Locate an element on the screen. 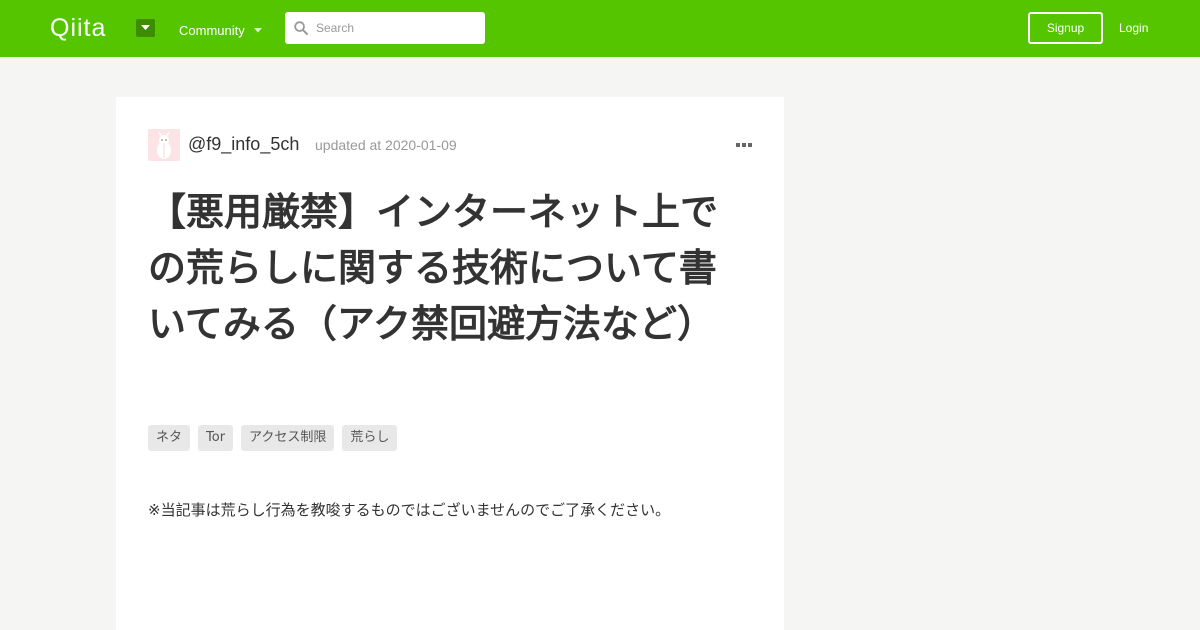 This screenshot has width=1200, height=630. login-link: Login is located at coordinates (1133, 28).